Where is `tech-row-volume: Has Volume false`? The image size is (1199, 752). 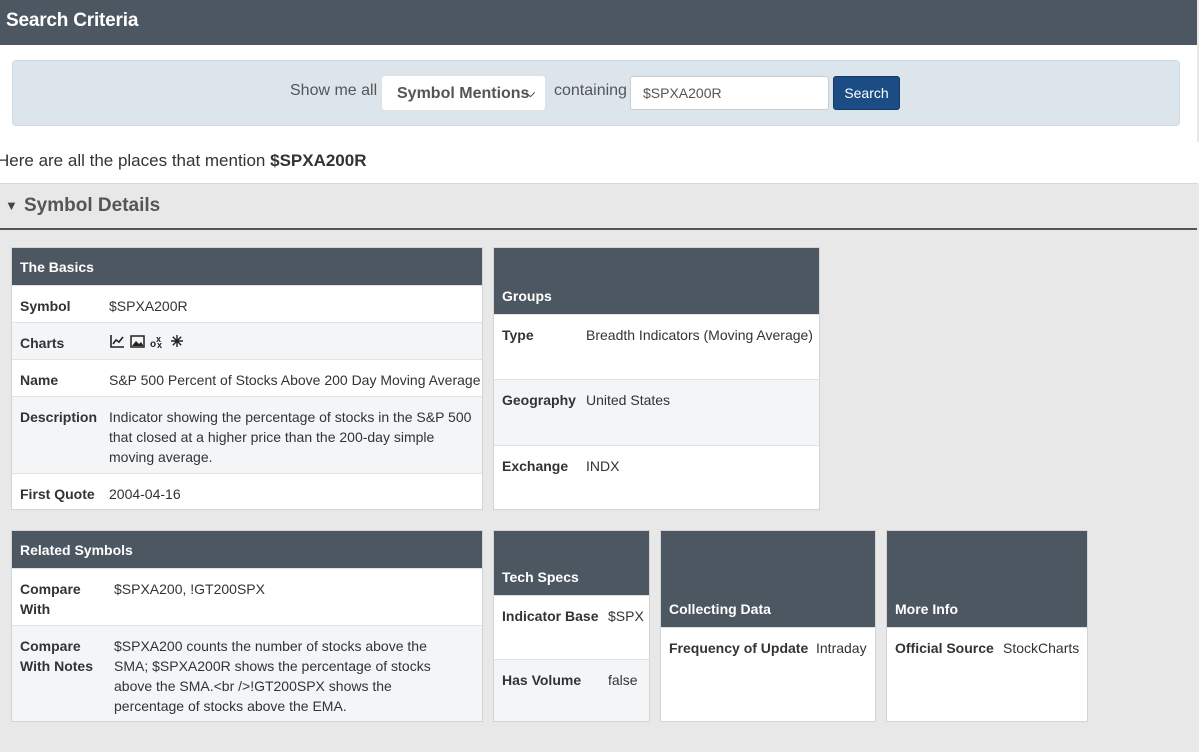
tech-row-volume: Has Volume false is located at coordinates (571, 690).